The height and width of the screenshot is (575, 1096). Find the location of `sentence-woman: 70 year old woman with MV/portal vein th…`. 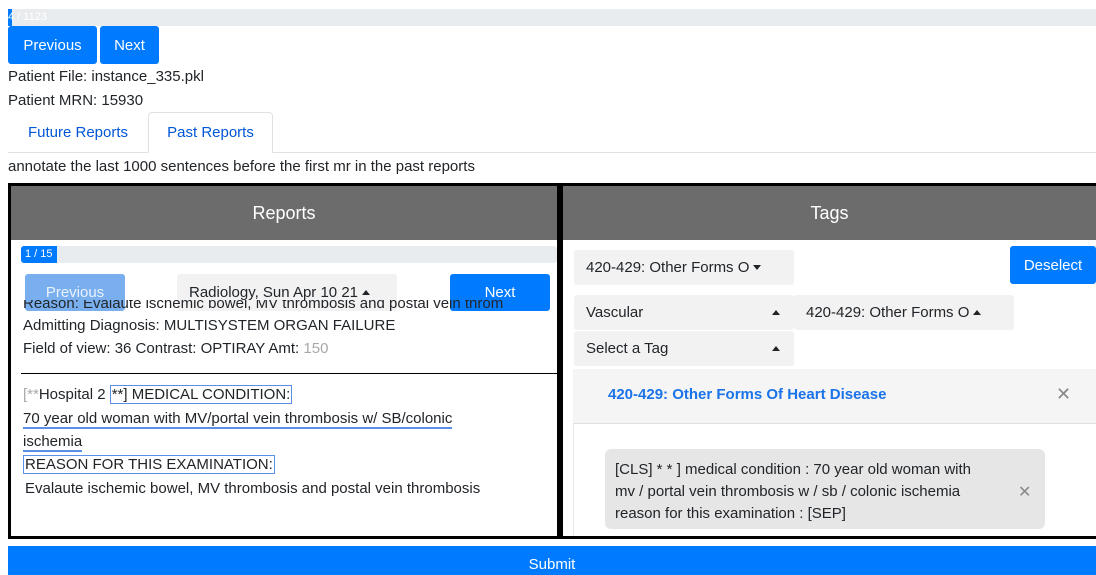

sentence-woman: 70 year old woman with MV/portal vein th… is located at coordinates (238, 419).